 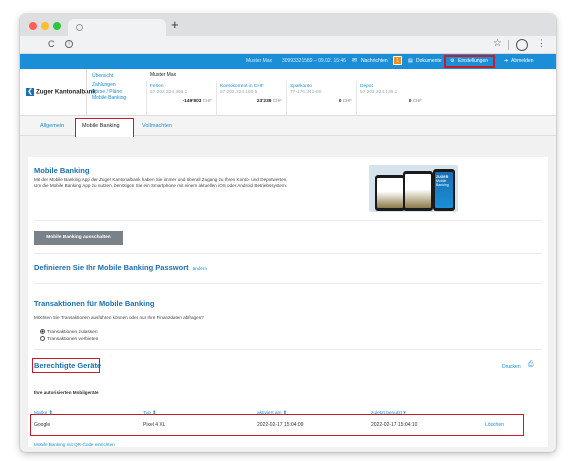 I want to click on minimize-window-button, so click(x=45, y=26).